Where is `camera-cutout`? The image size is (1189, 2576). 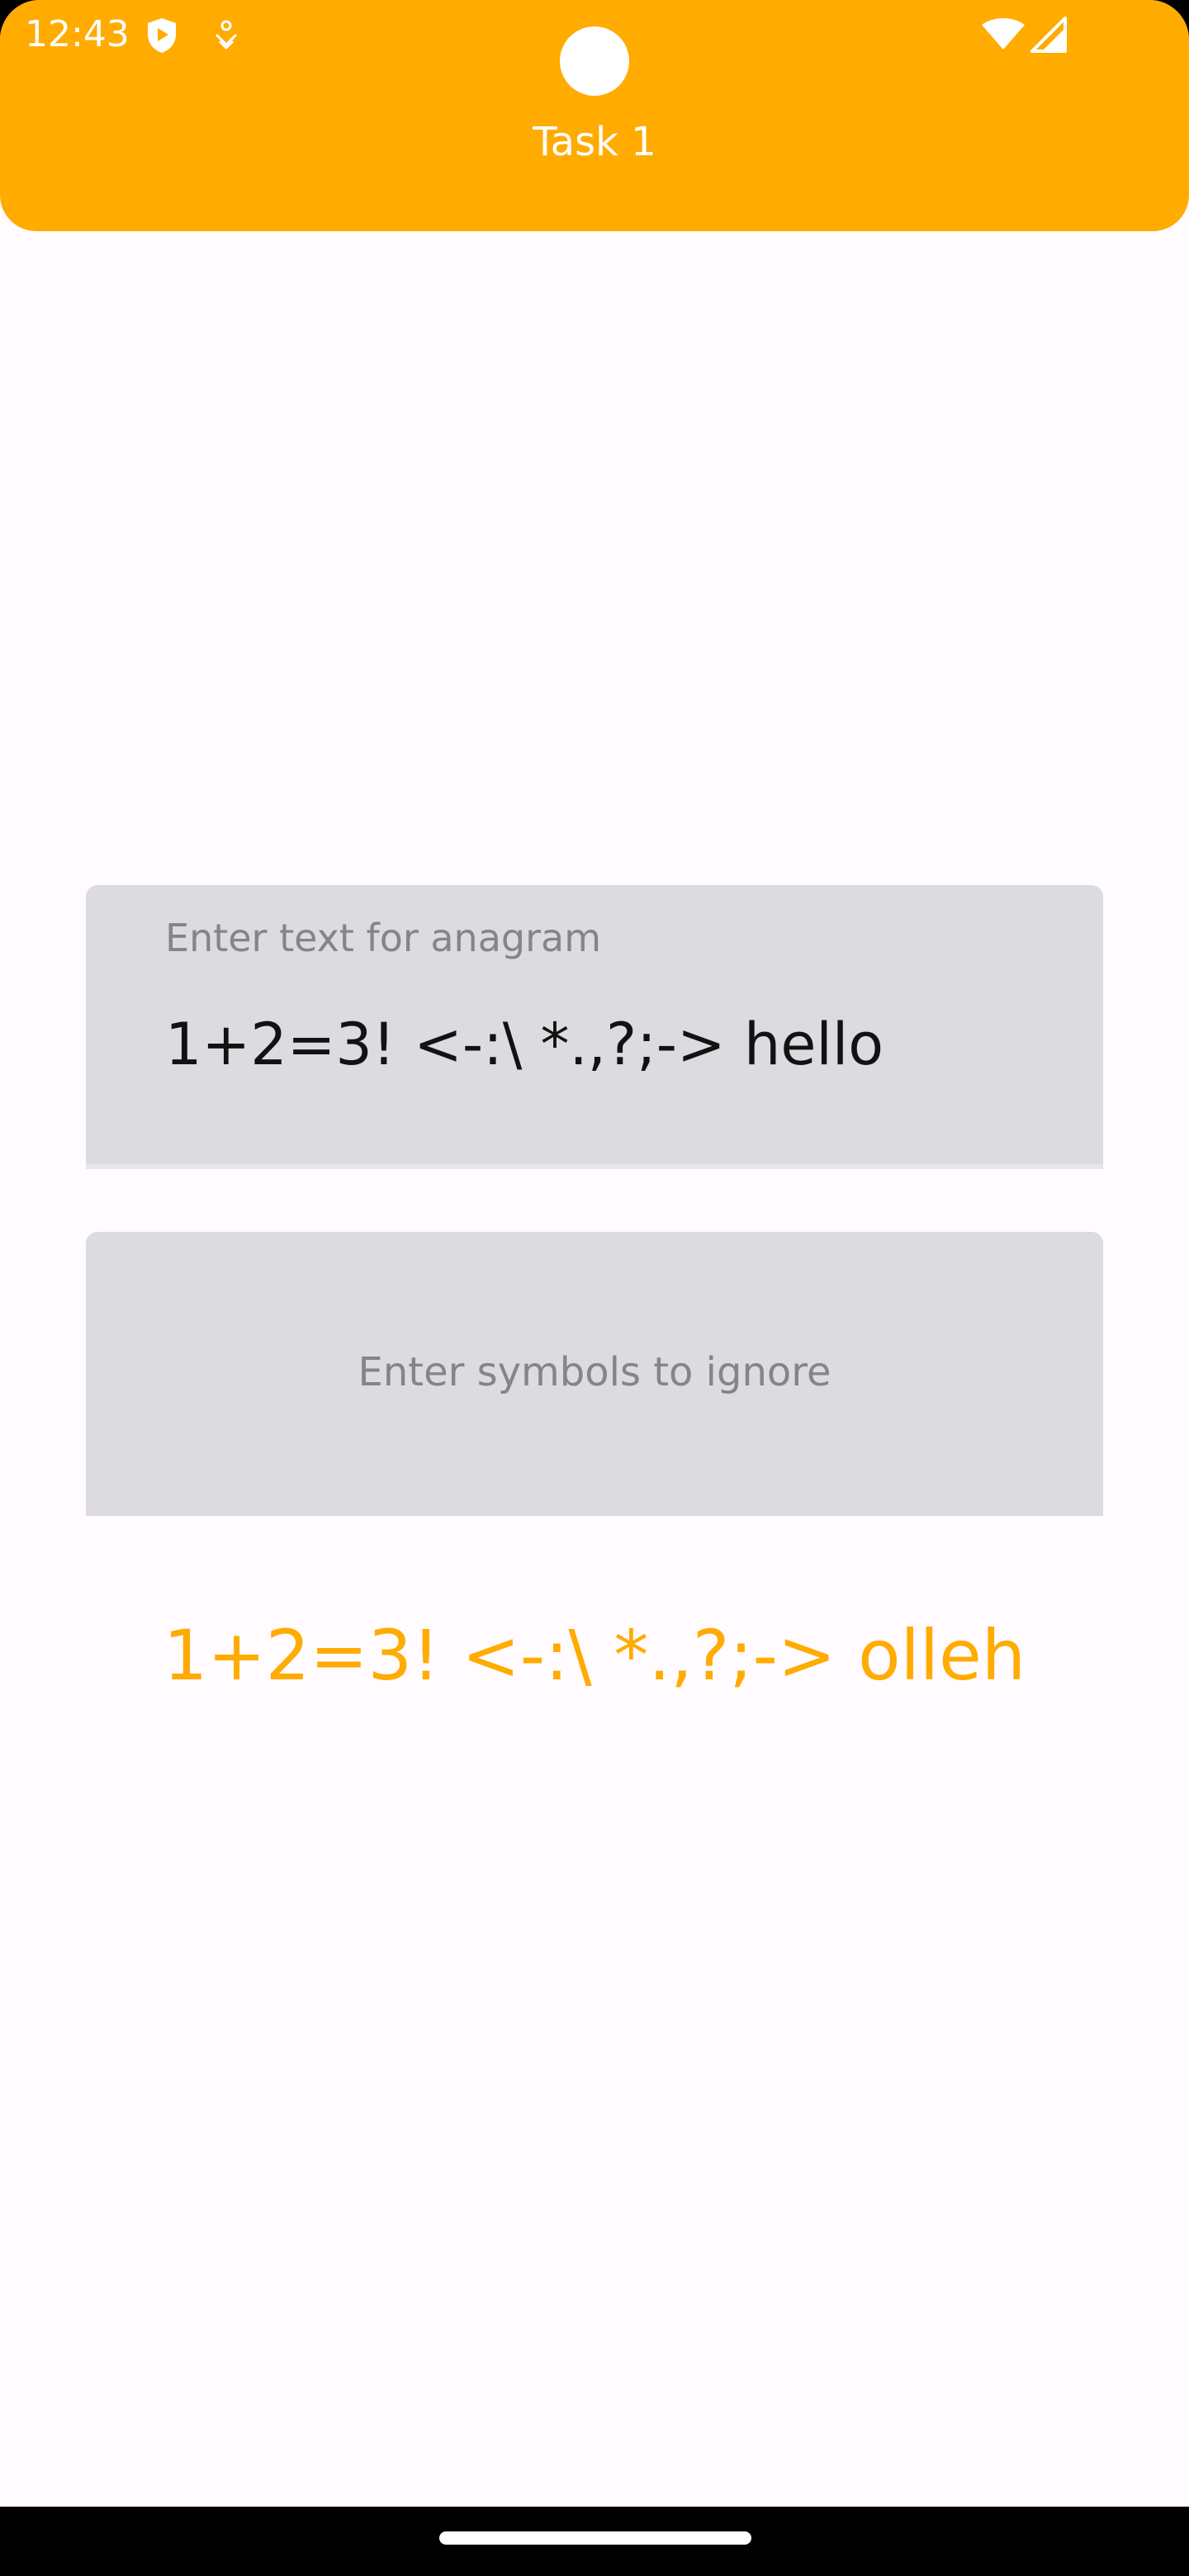
camera-cutout is located at coordinates (594, 61).